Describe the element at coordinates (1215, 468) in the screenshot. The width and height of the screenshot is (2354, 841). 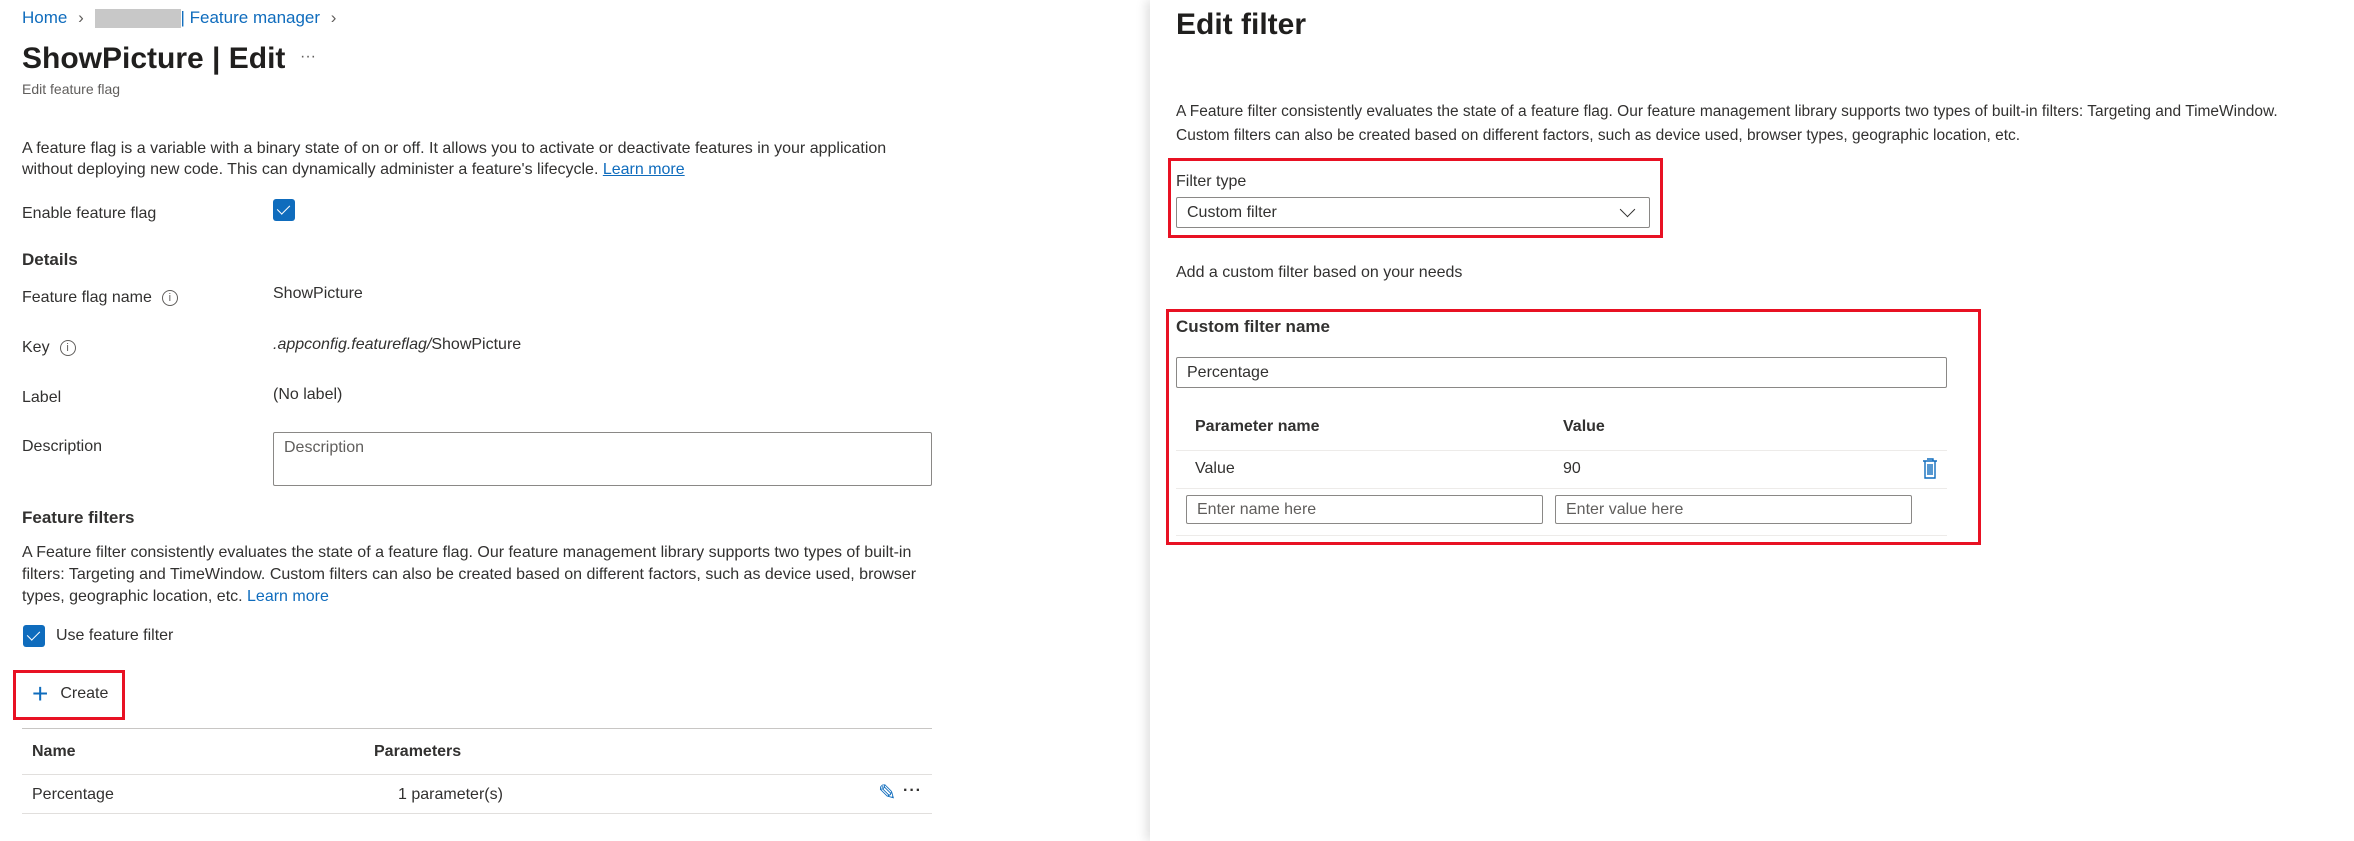
I see `param-name: Value` at that location.